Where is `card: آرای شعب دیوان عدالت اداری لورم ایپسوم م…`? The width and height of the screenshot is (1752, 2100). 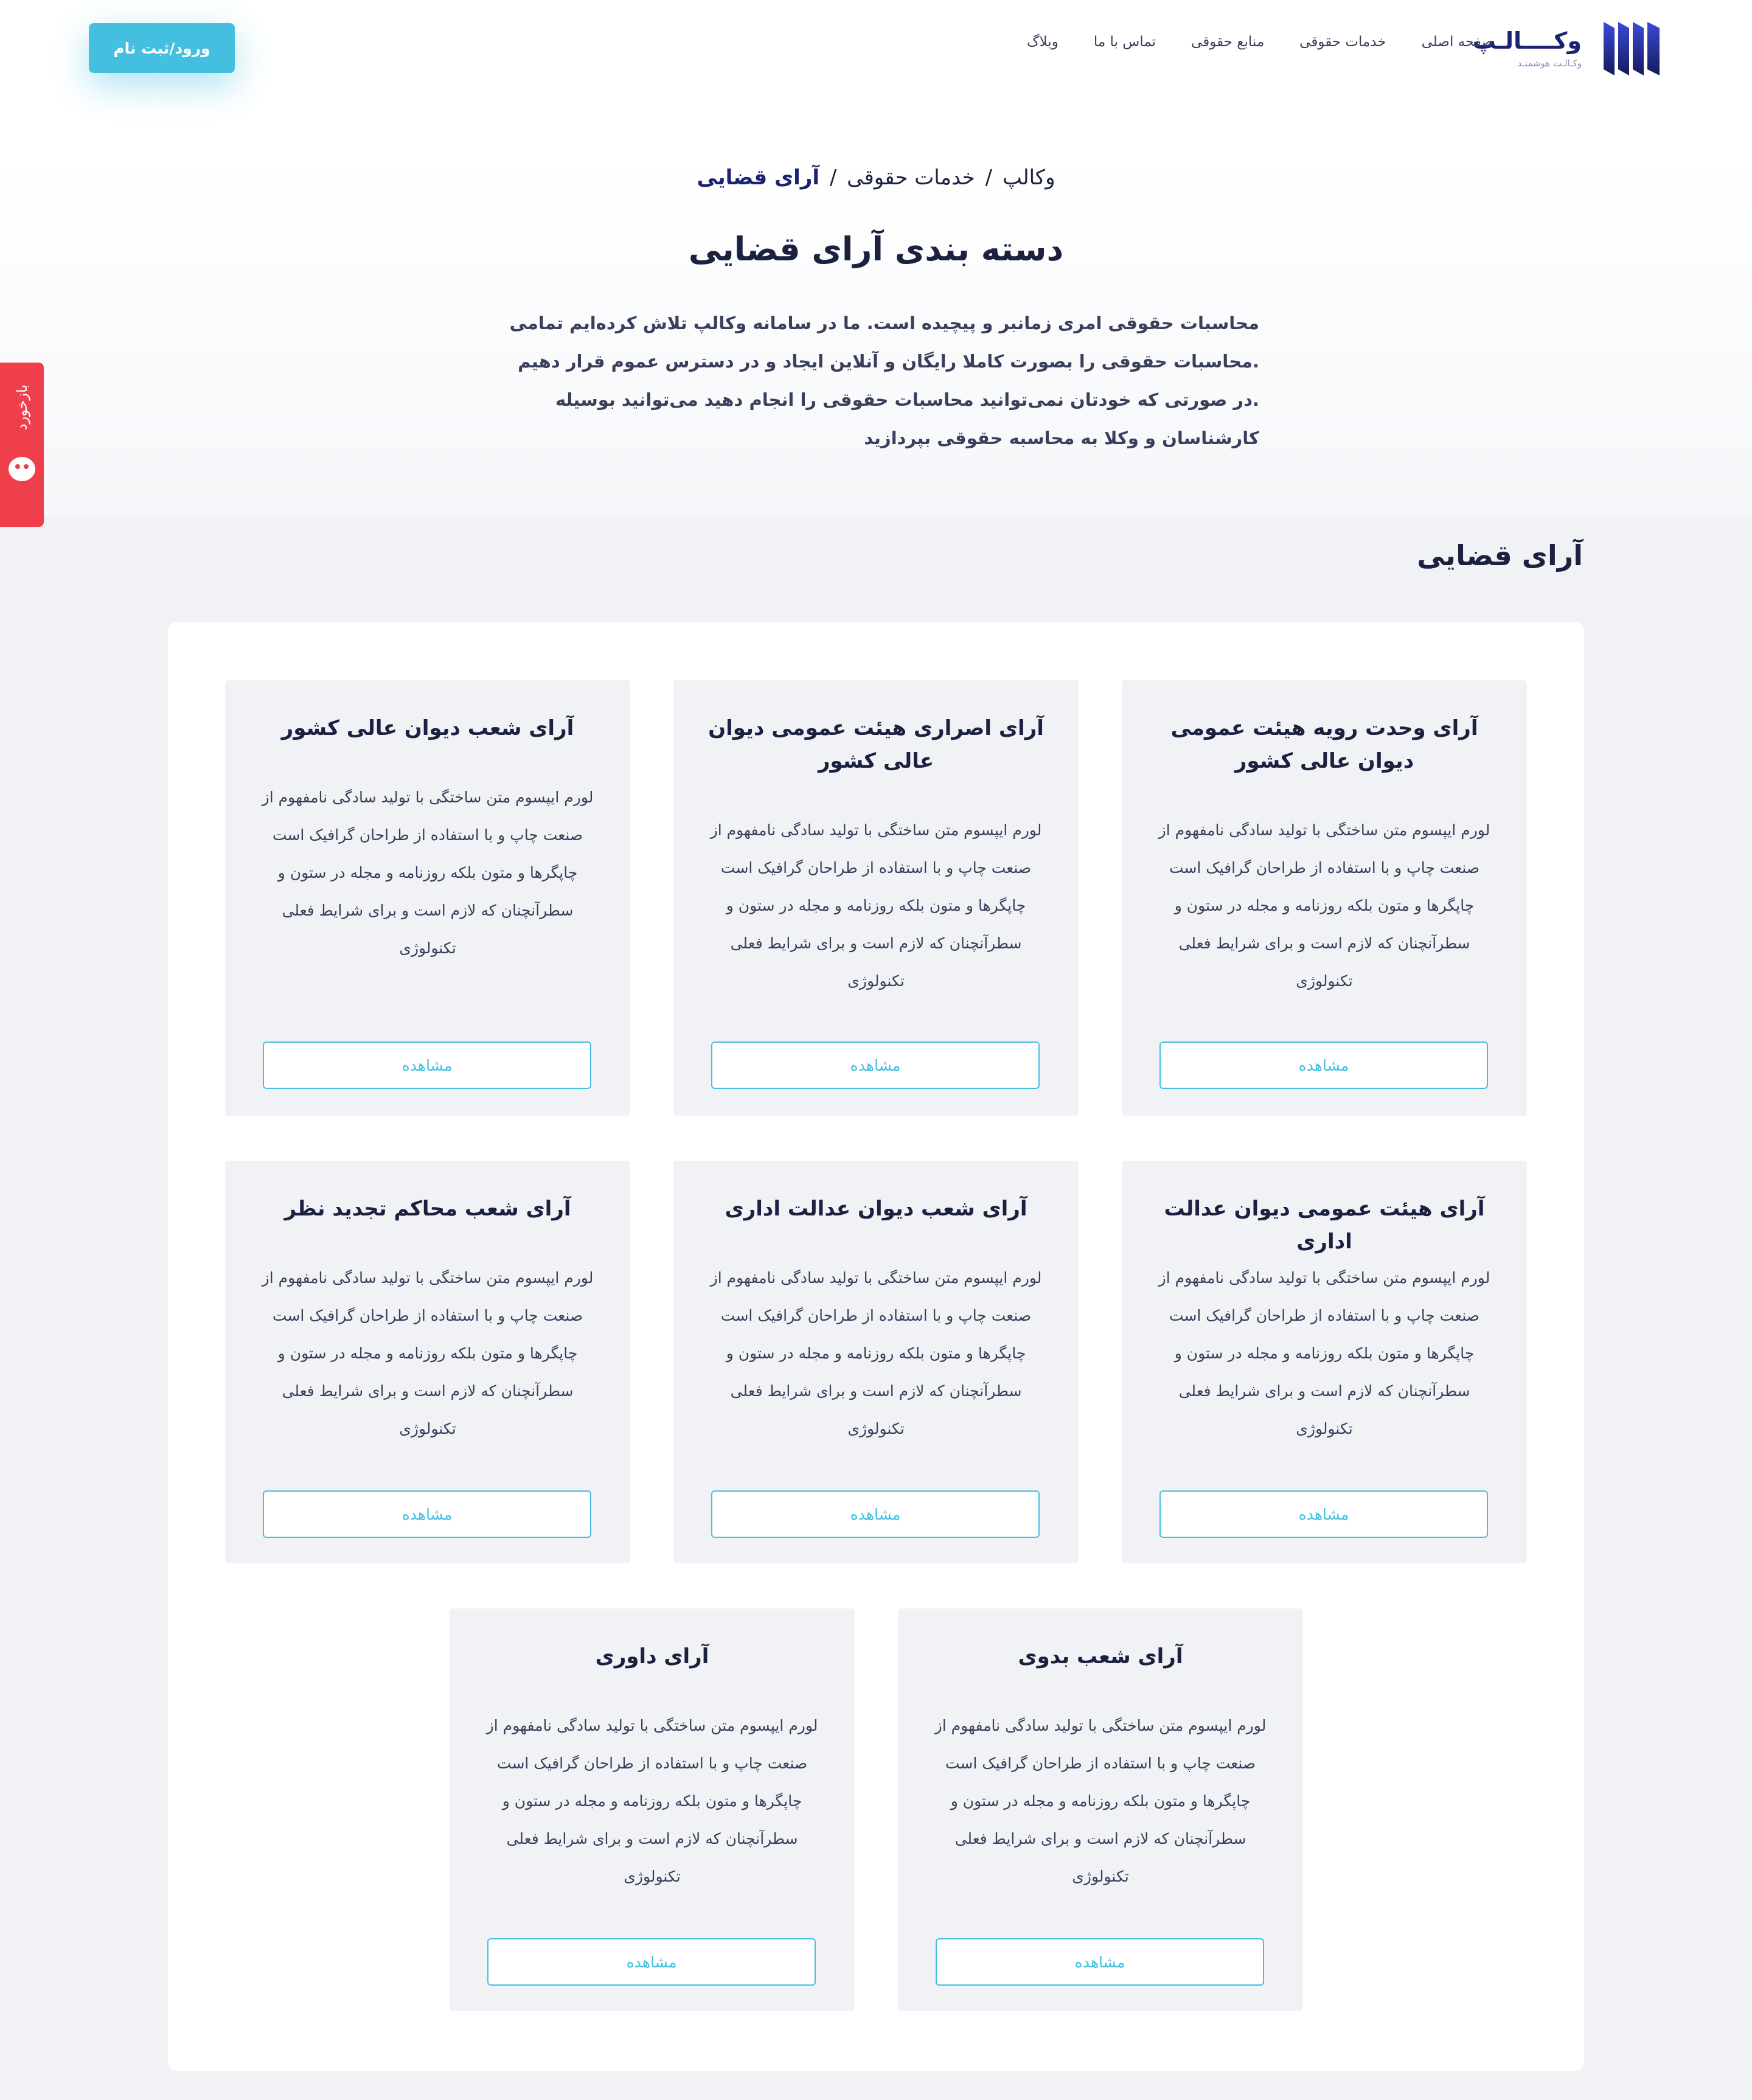 card: آرای شعب دیوان عدالت اداری لورم ایپسوم م… is located at coordinates (876, 1362).